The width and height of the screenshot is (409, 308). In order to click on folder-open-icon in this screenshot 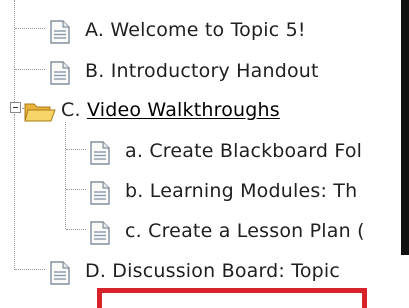, I will do `click(40, 112)`.